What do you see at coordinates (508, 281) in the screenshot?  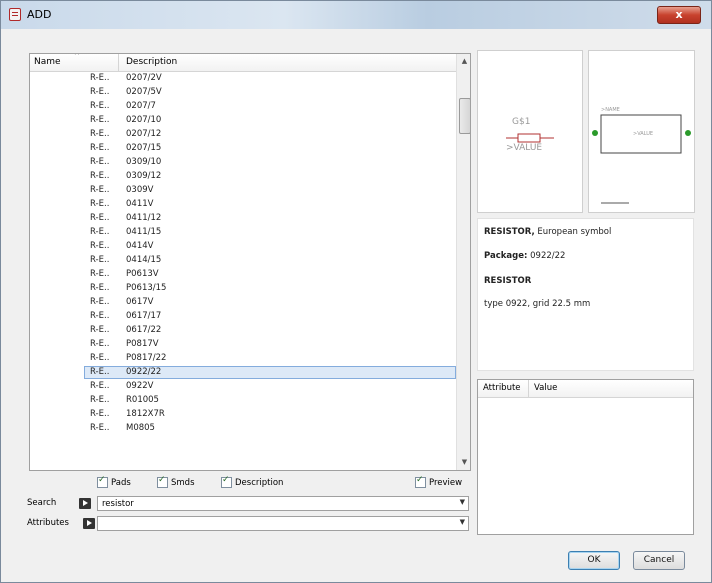 I see `info-heading: RESISTOR` at bounding box center [508, 281].